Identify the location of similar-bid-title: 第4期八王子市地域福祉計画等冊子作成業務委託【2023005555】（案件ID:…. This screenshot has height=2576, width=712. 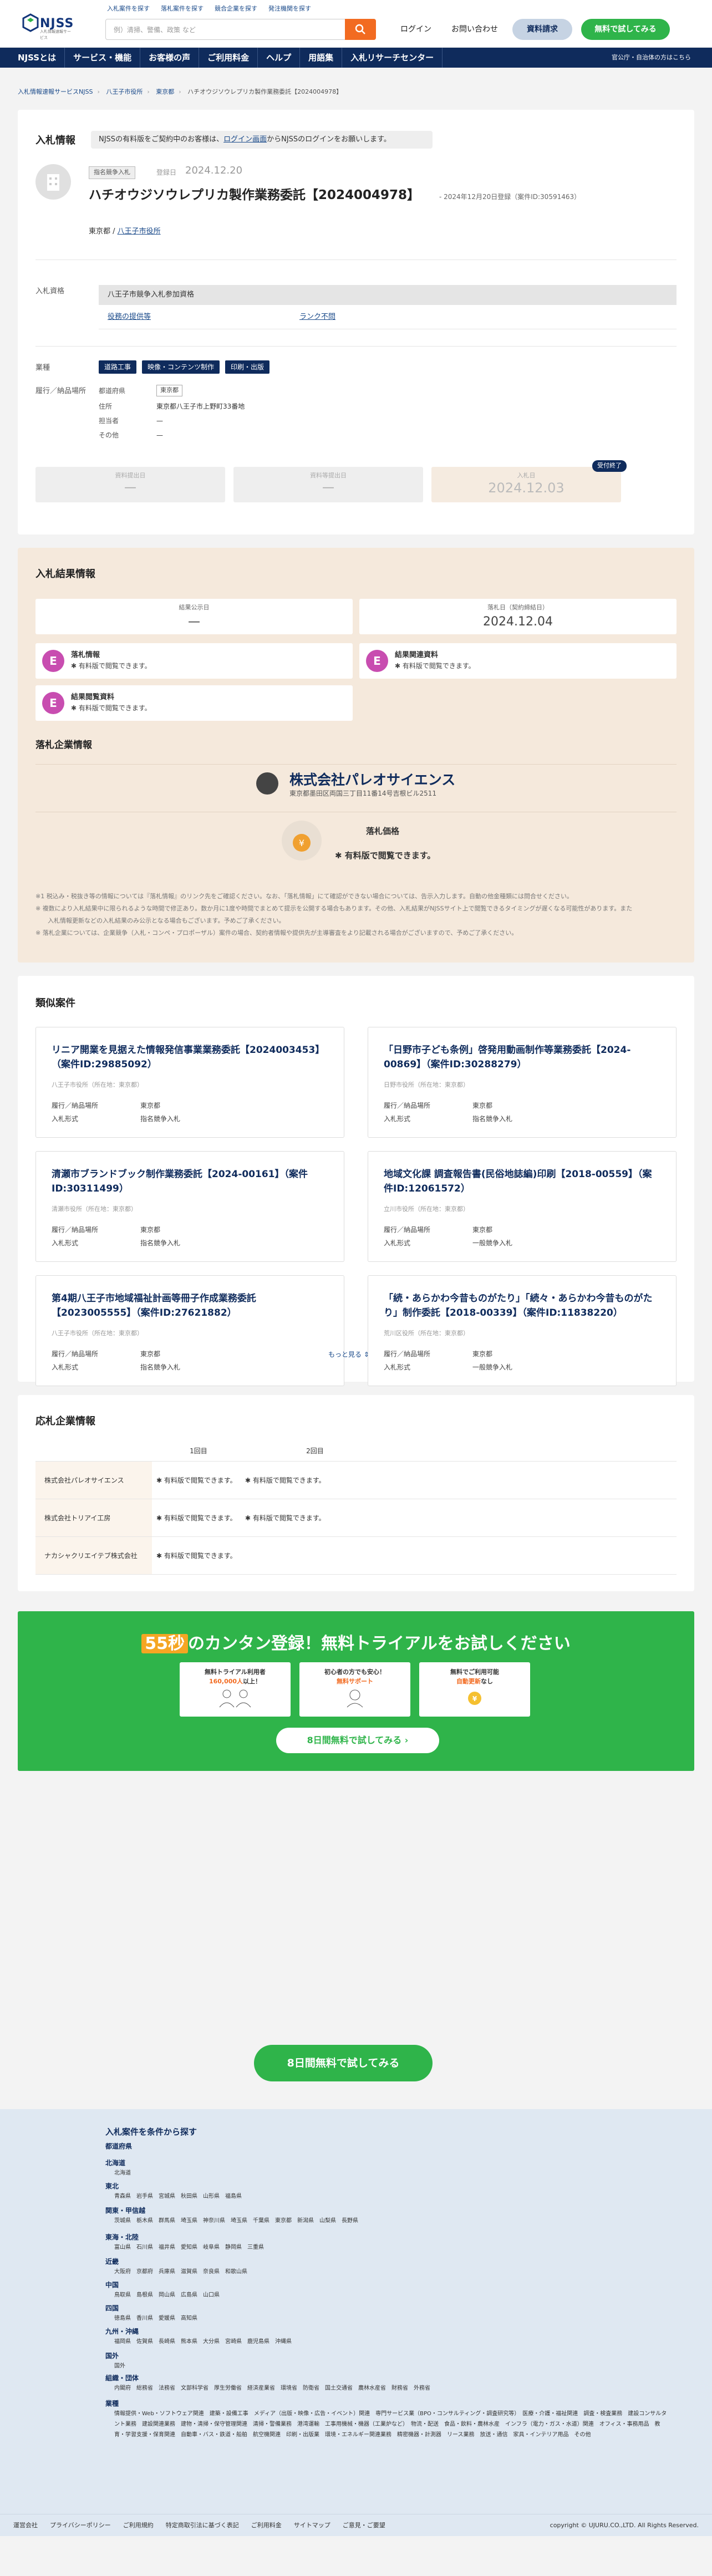
(190, 1306).